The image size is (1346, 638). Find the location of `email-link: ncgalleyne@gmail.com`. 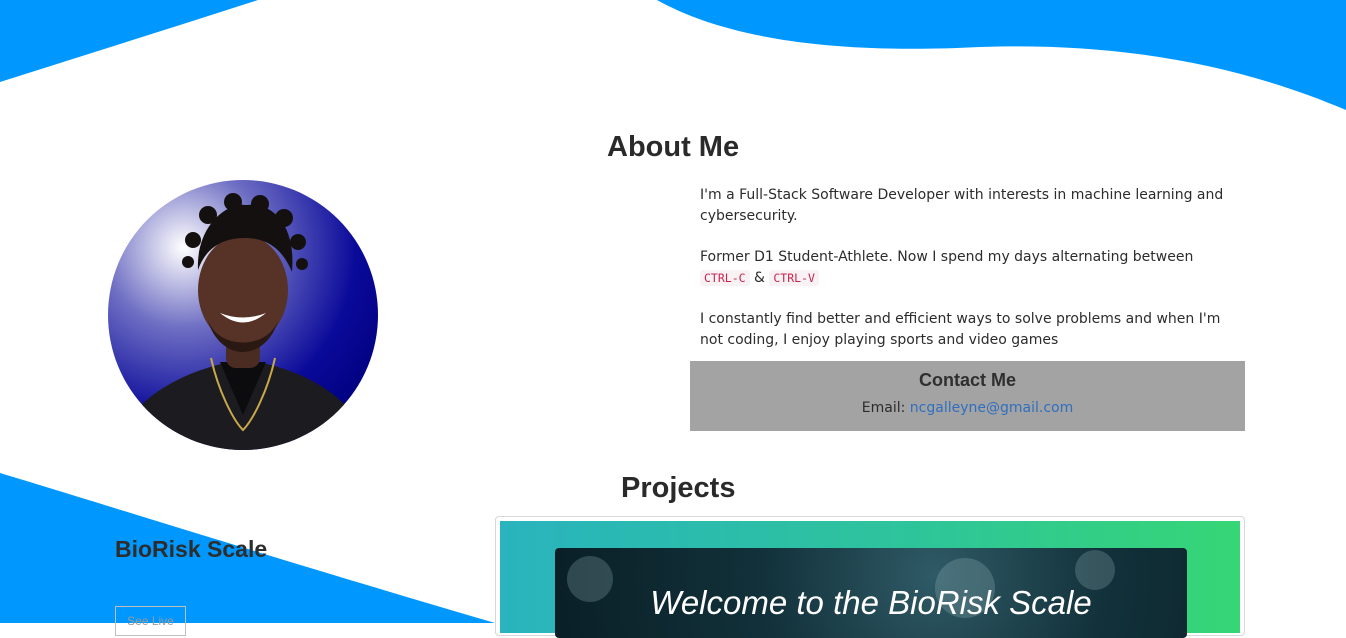

email-link: ncgalleyne@gmail.com is located at coordinates (991, 408).